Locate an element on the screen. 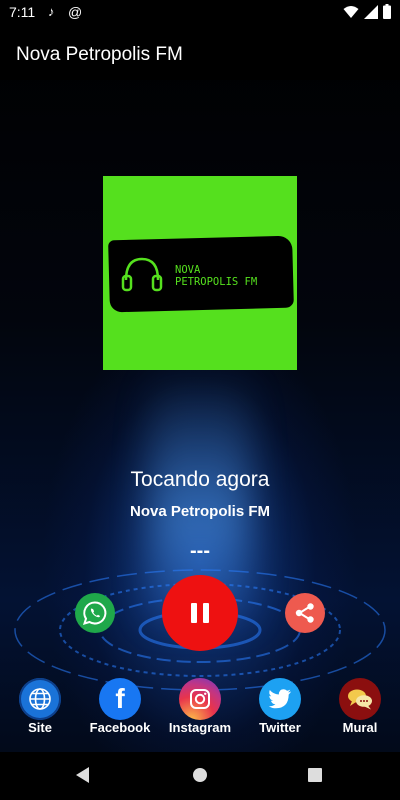 Image resolution: width=400 pixels, height=800 pixels. signal-icon is located at coordinates (371, 12).